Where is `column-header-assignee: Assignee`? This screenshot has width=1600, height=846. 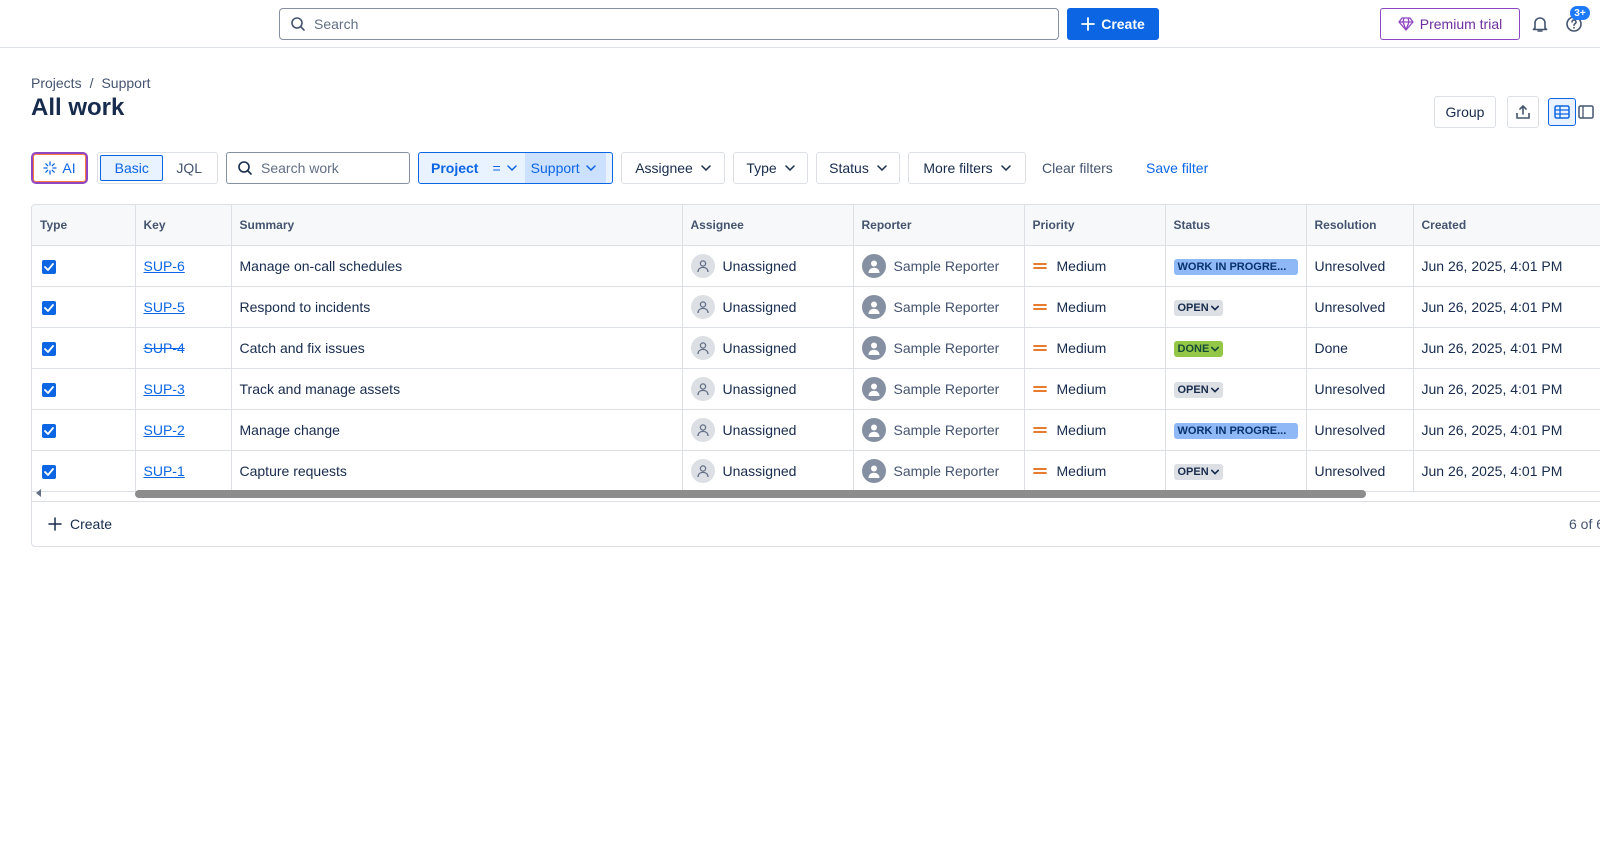
column-header-assignee: Assignee is located at coordinates (768, 225).